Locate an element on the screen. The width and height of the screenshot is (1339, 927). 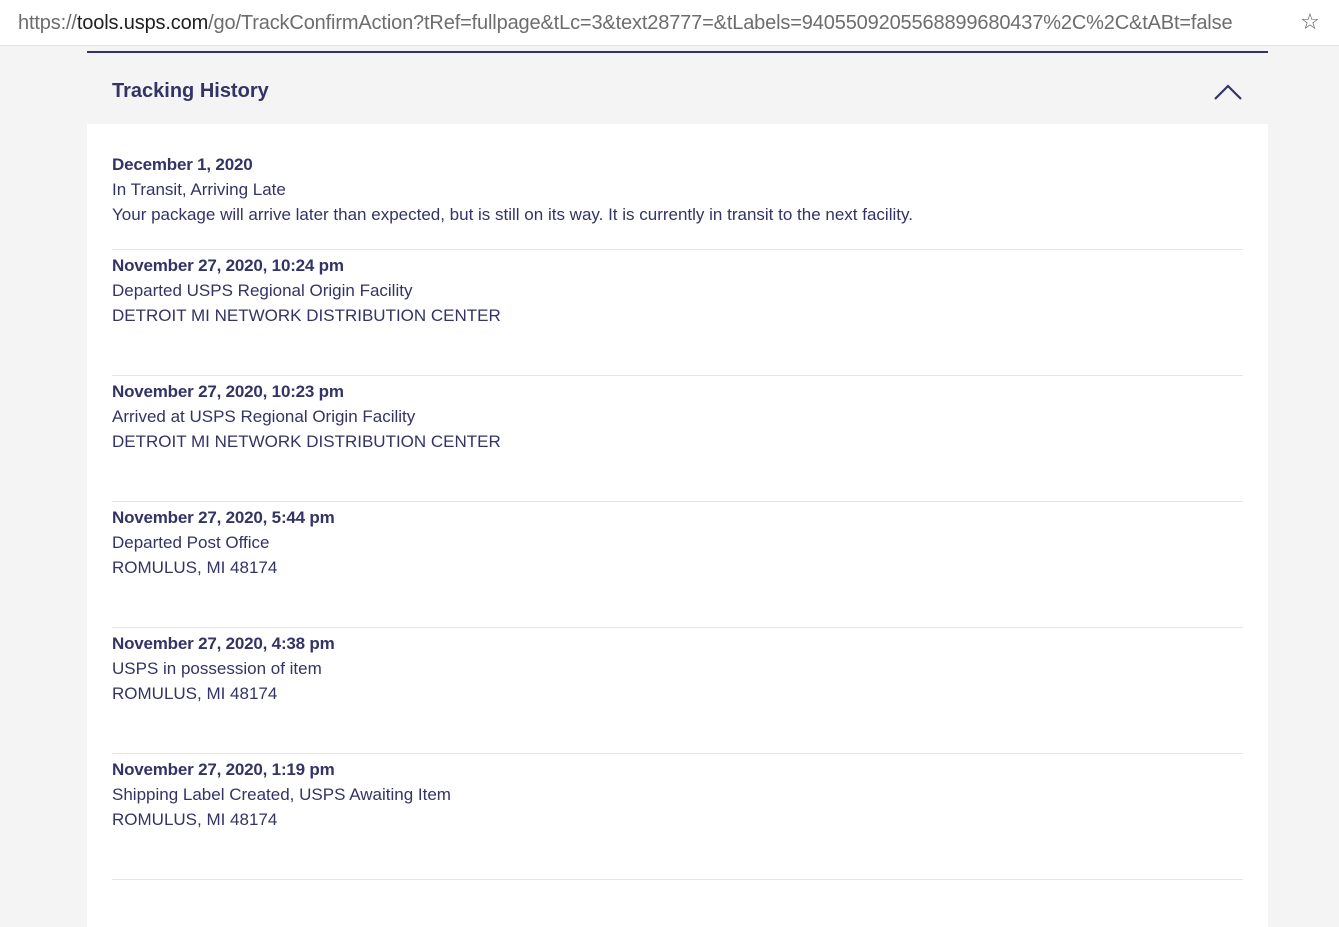
event-date: November 27, 2020, 5:44 pm is located at coordinates (223, 517).